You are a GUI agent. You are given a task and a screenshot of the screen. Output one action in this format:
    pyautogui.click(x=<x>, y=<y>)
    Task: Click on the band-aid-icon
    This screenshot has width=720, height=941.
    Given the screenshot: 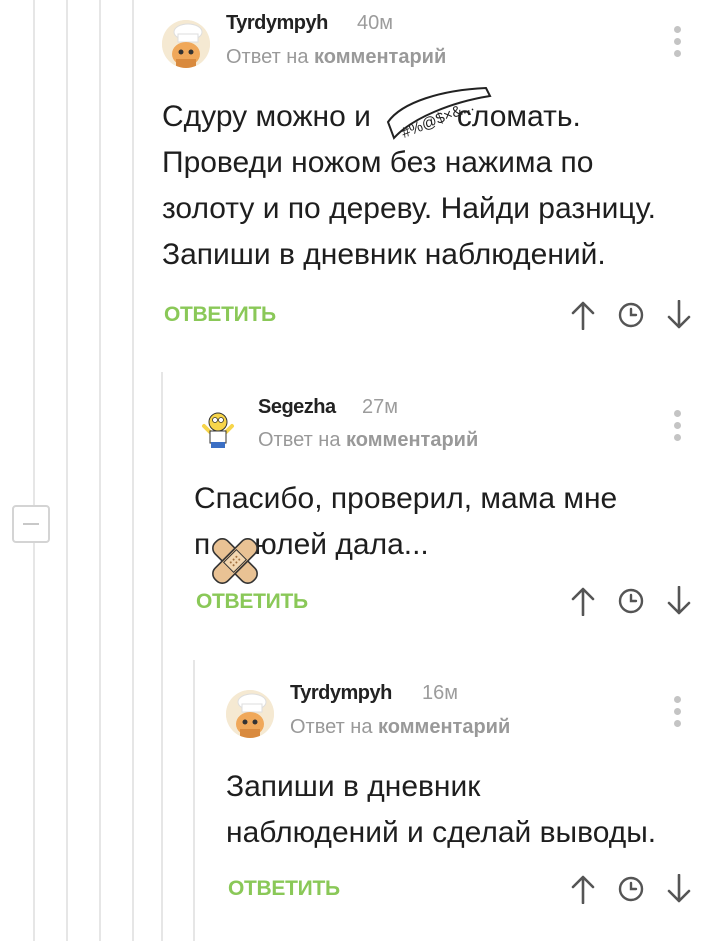 What is the action you would take?
    pyautogui.click(x=235, y=561)
    